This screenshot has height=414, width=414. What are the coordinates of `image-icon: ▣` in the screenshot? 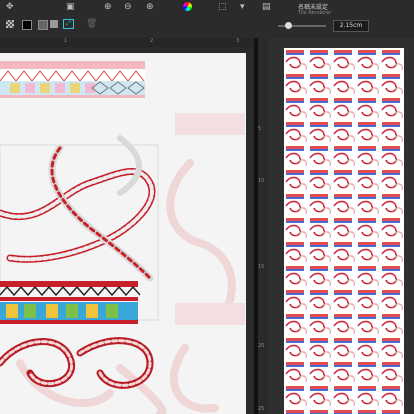 It's located at (70, 7).